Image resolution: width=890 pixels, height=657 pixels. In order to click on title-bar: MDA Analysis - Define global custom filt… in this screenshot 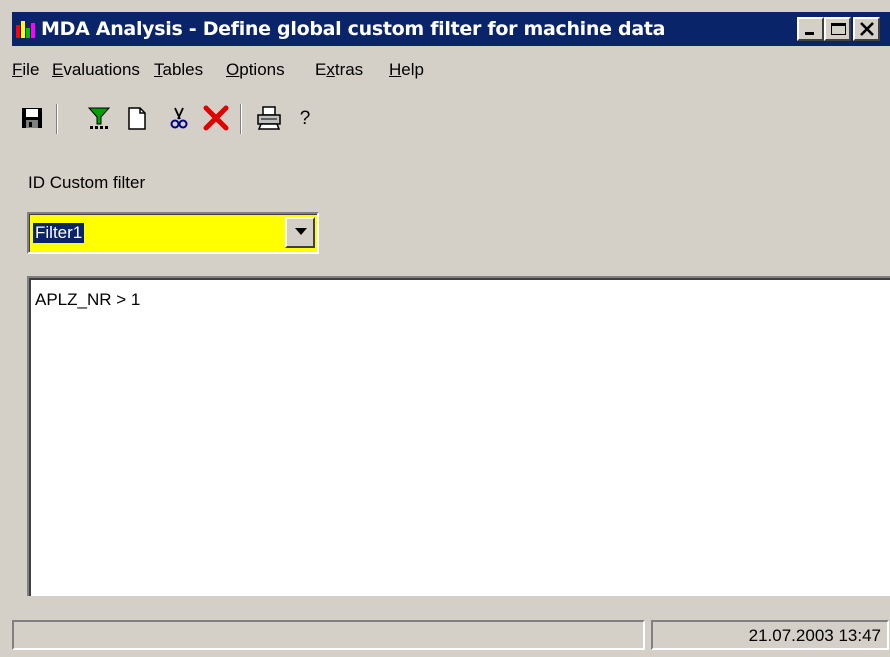, I will do `click(451, 29)`.